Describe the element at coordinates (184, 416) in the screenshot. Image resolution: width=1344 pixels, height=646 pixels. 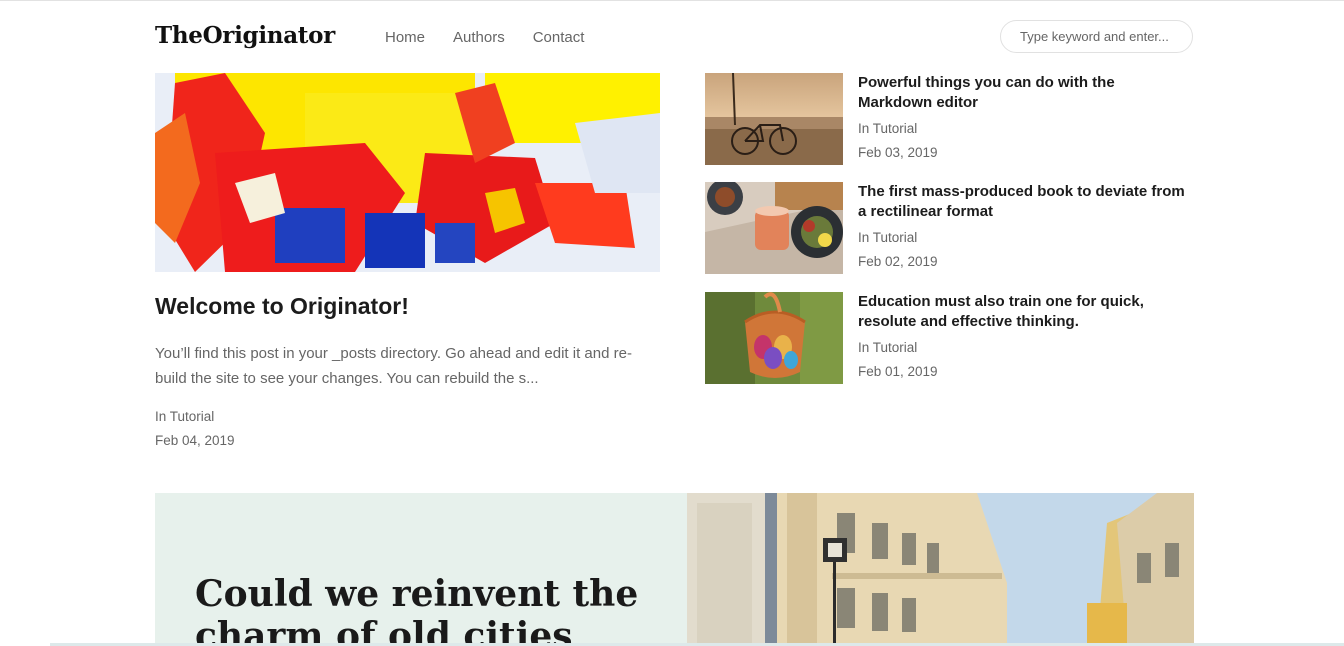
I see `featured-post-category: In Tutorial` at that location.